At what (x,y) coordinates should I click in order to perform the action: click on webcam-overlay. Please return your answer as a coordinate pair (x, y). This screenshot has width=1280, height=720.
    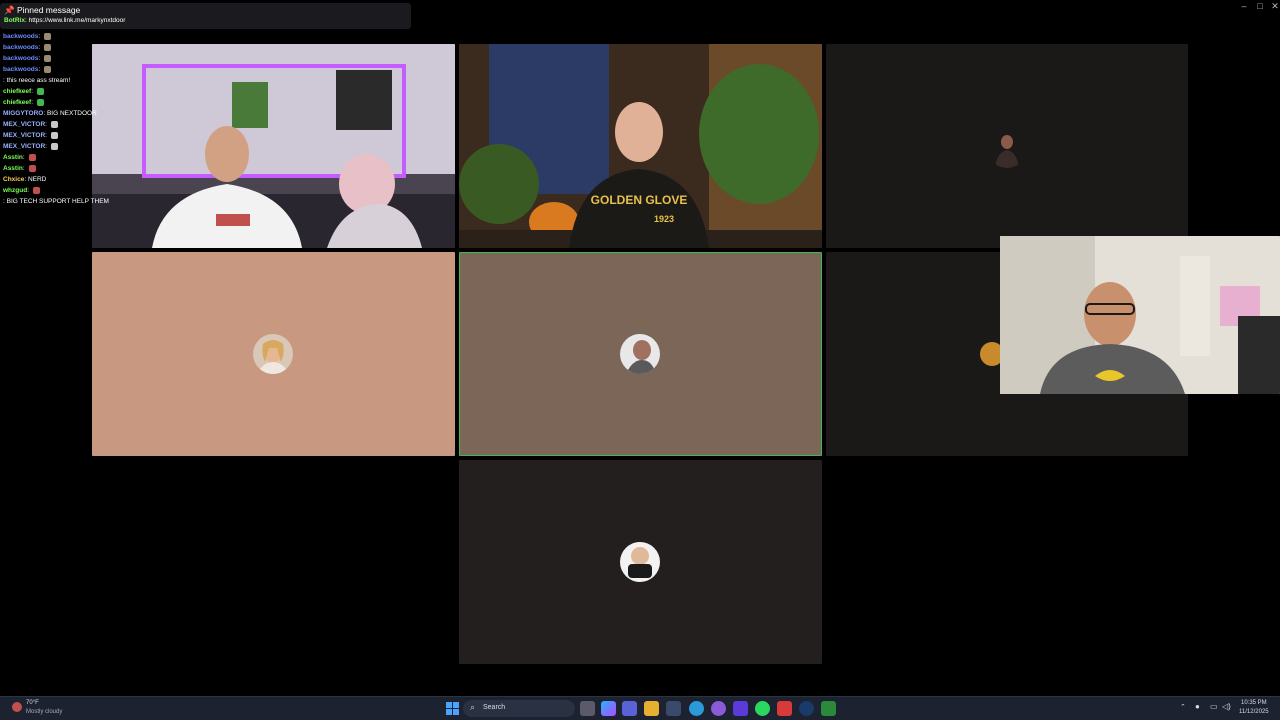
    Looking at the image, I should click on (1140, 315).